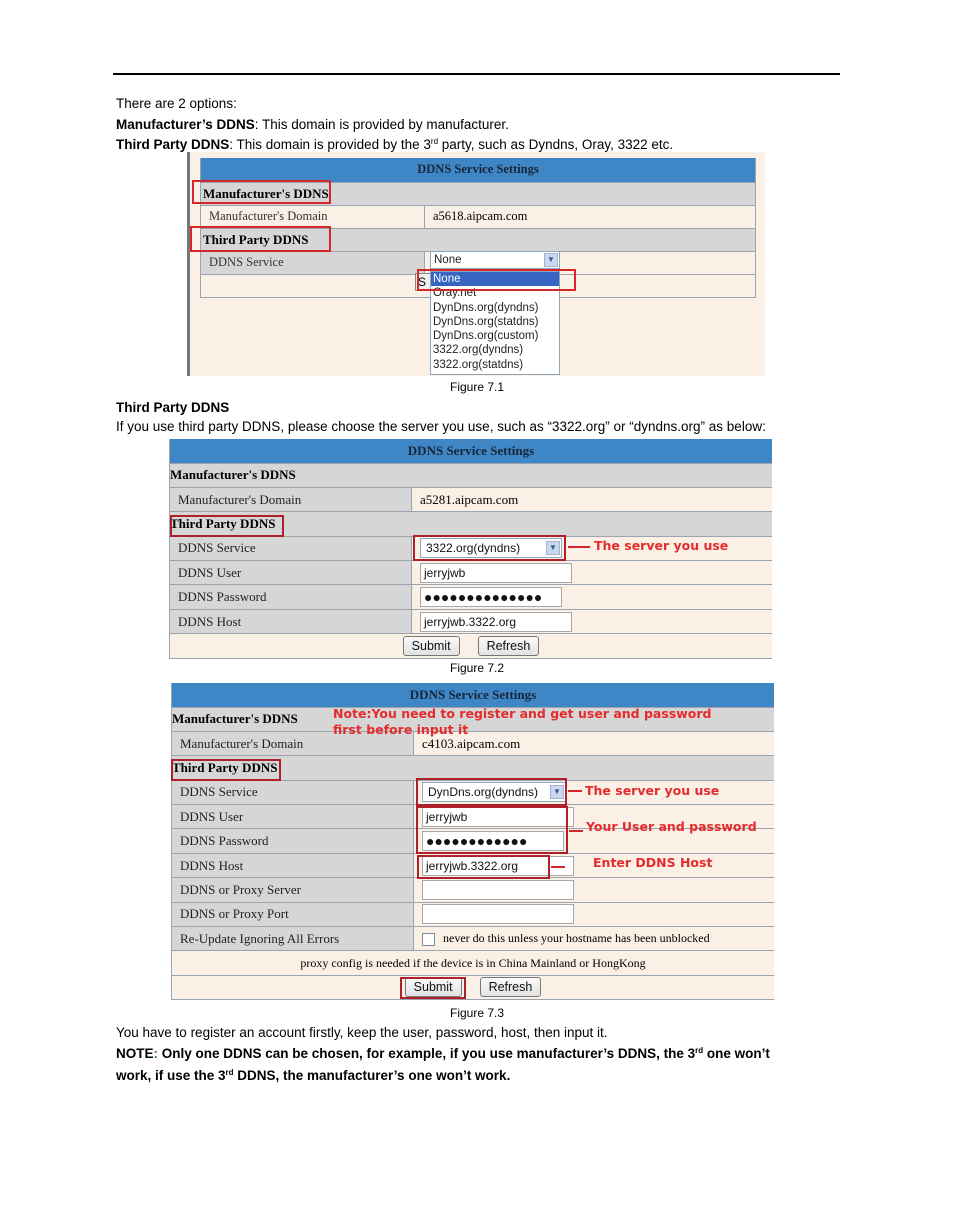  What do you see at coordinates (477, 387) in the screenshot?
I see `figure-caption: Figure 7.1` at bounding box center [477, 387].